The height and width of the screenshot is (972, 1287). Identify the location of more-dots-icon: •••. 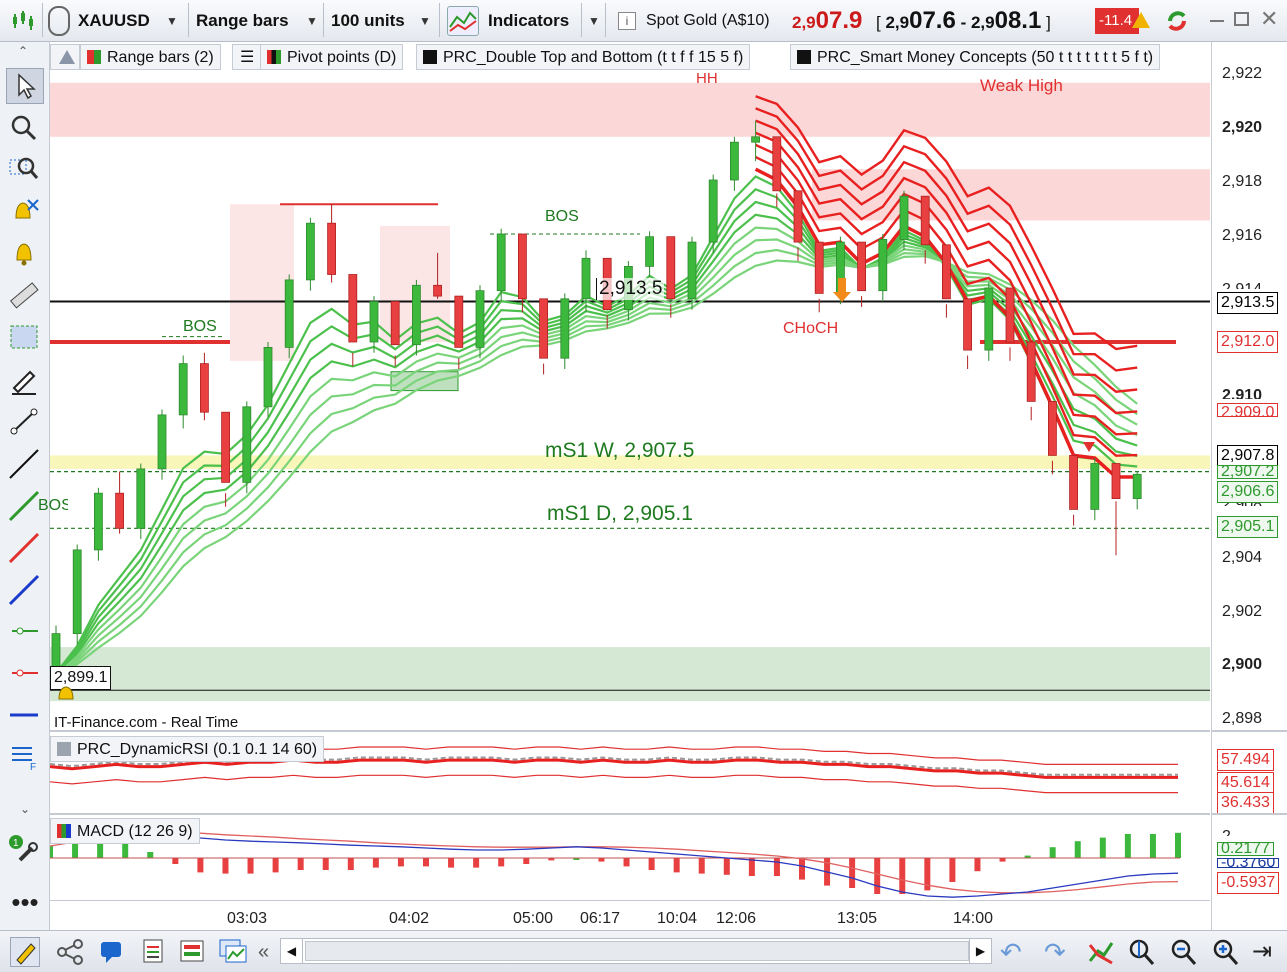
(25, 908).